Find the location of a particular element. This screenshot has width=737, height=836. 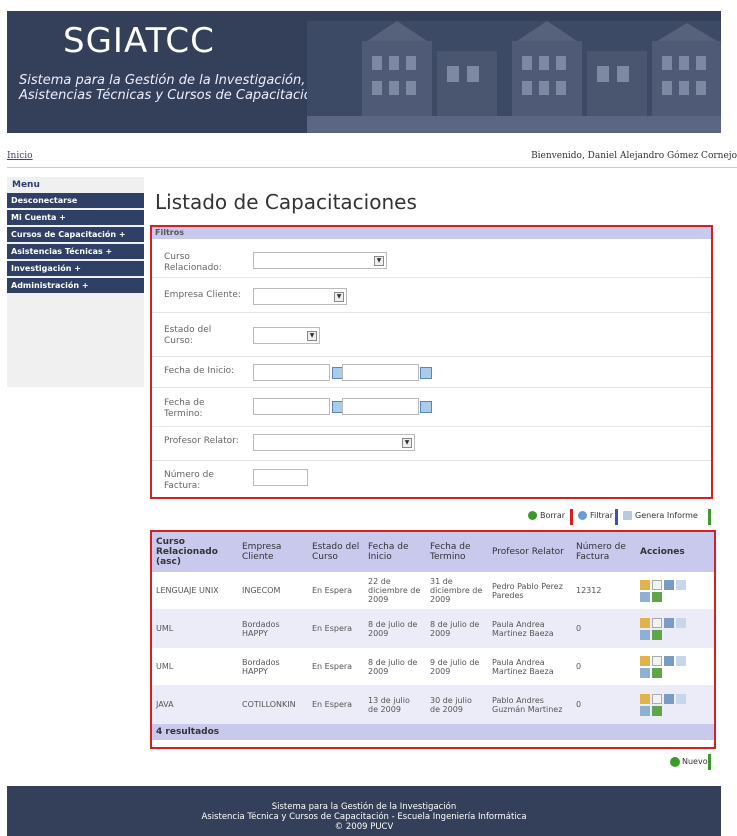

curso-select: ▼ is located at coordinates (320, 260).